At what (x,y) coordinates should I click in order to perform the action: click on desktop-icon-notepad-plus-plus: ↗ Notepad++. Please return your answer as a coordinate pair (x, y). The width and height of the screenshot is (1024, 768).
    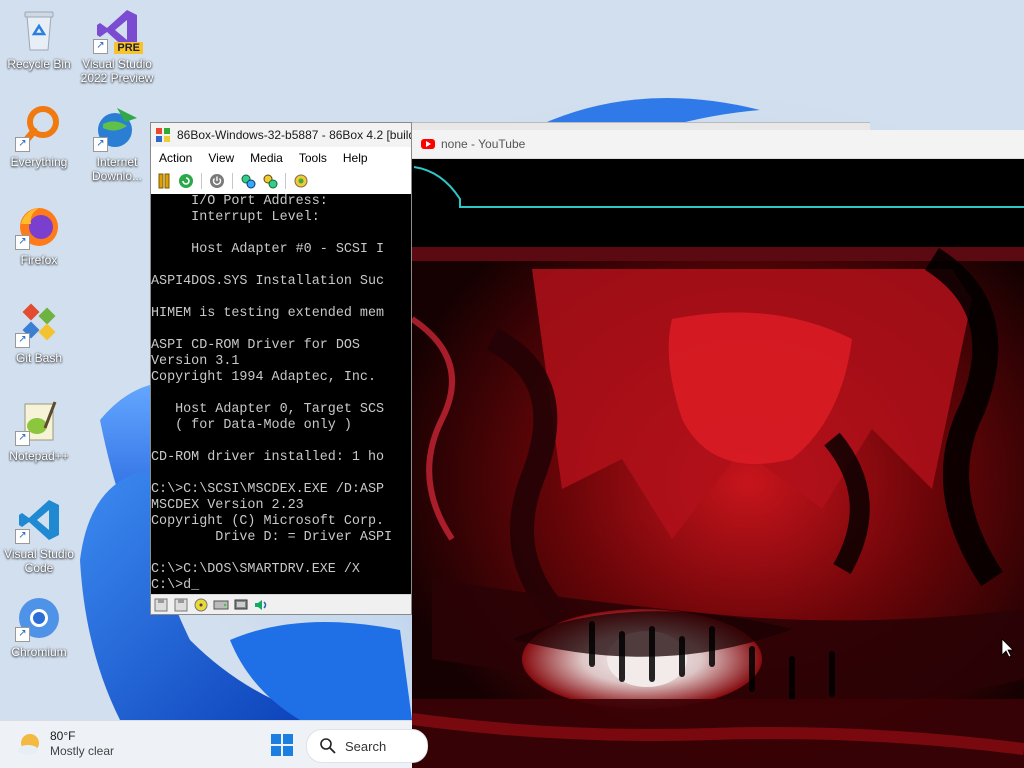
    Looking at the image, I should click on (39, 430).